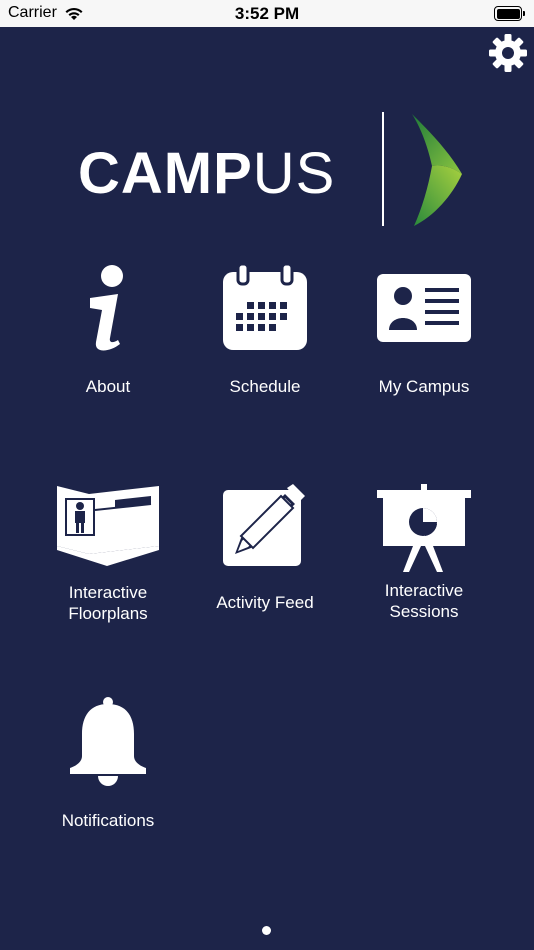  I want to click on tile-schedule: Schedule, so click(265, 329).